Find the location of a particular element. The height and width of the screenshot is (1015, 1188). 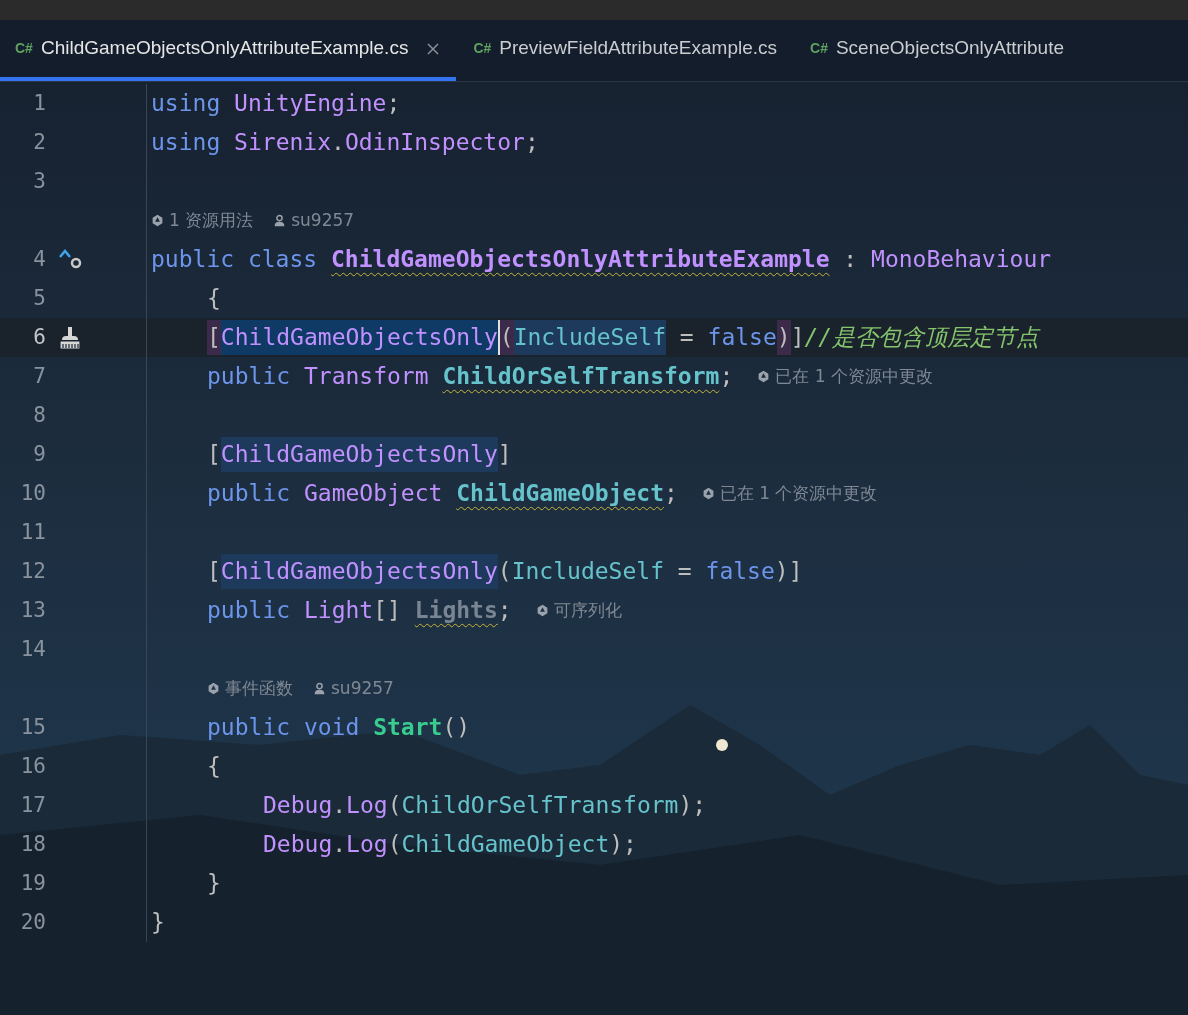

code-token: //是否包含顶层定节点 is located at coordinates (922, 338).